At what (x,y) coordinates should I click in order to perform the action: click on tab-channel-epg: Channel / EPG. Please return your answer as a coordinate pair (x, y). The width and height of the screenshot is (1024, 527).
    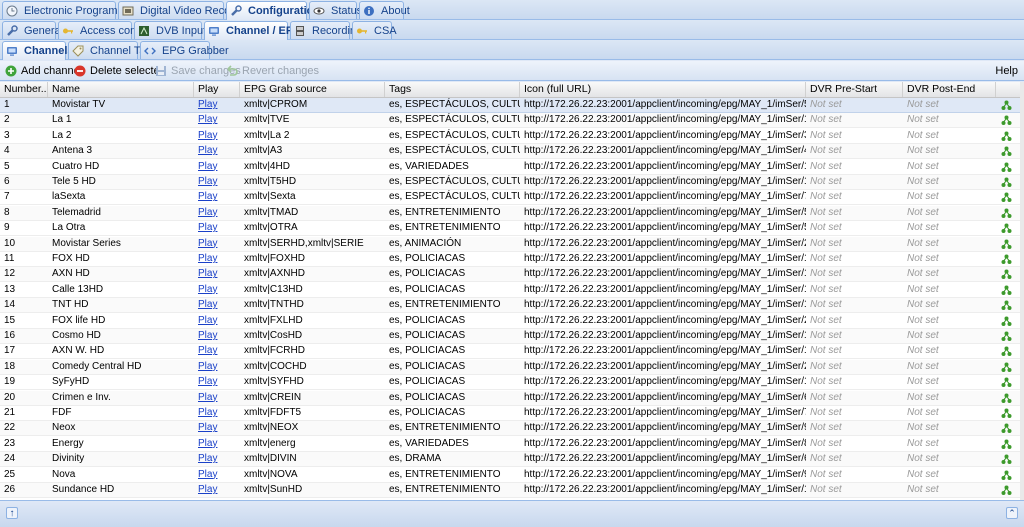
    Looking at the image, I should click on (253, 30).